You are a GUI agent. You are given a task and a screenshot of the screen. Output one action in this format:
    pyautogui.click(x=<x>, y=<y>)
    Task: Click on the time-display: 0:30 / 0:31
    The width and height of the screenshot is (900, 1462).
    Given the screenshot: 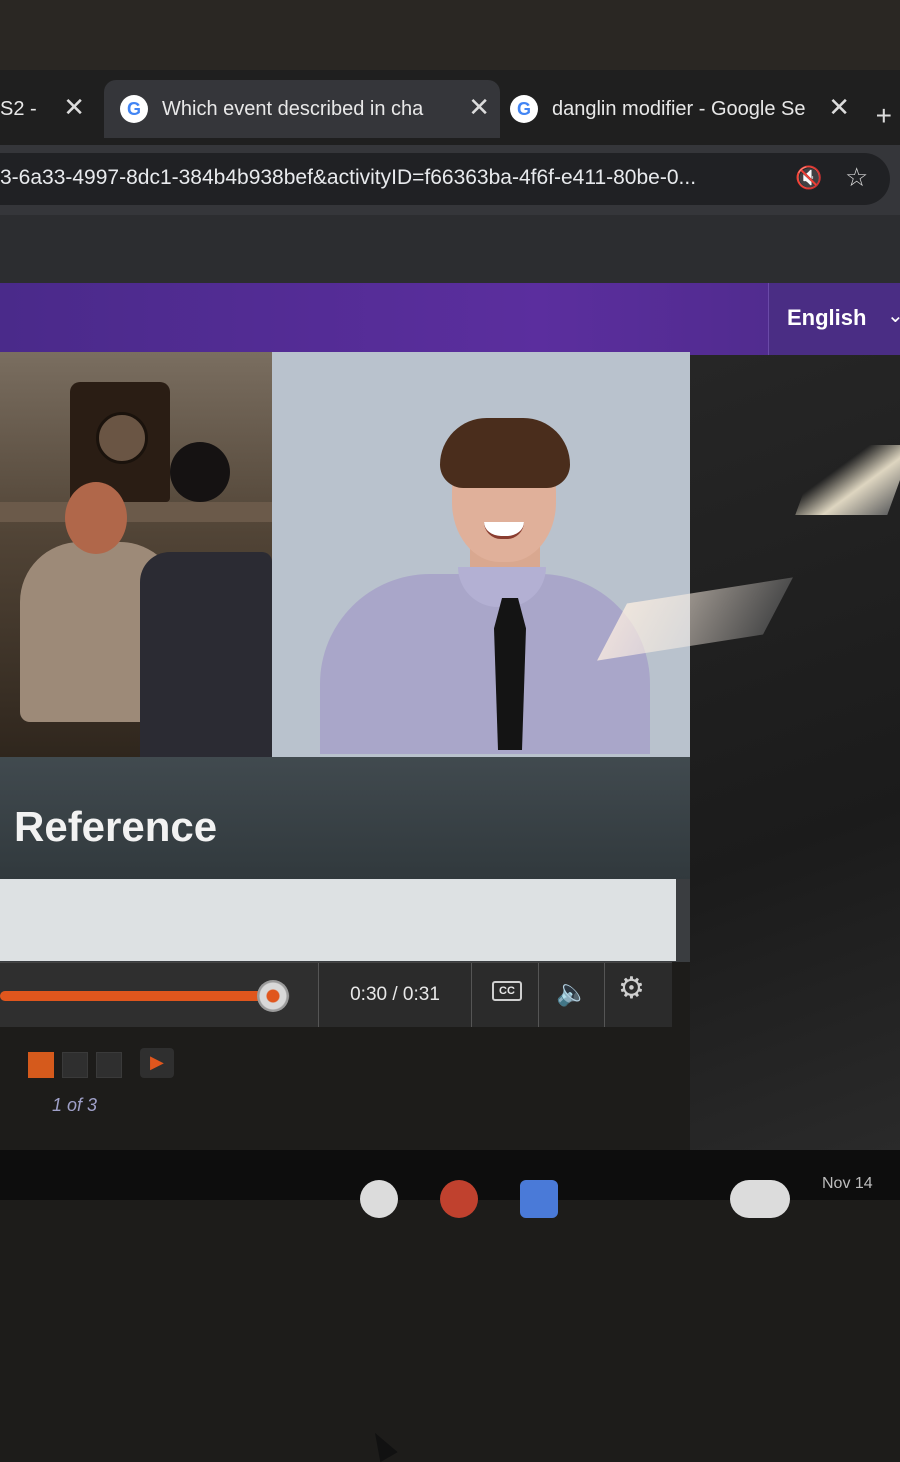 What is the action you would take?
    pyautogui.click(x=395, y=995)
    